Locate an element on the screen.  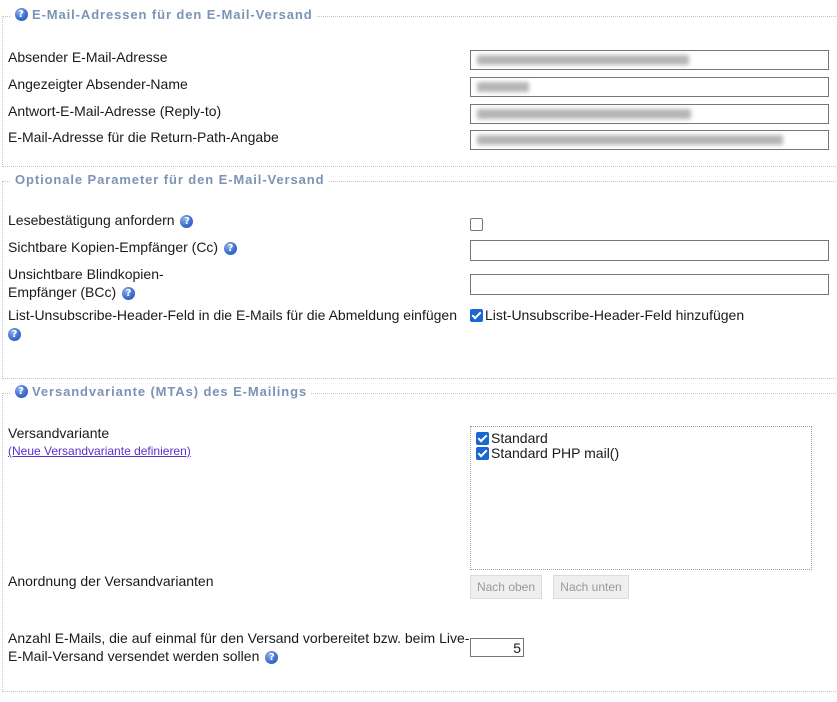
sender-name-label: Angezeigter Absender-Name is located at coordinates (98, 84).